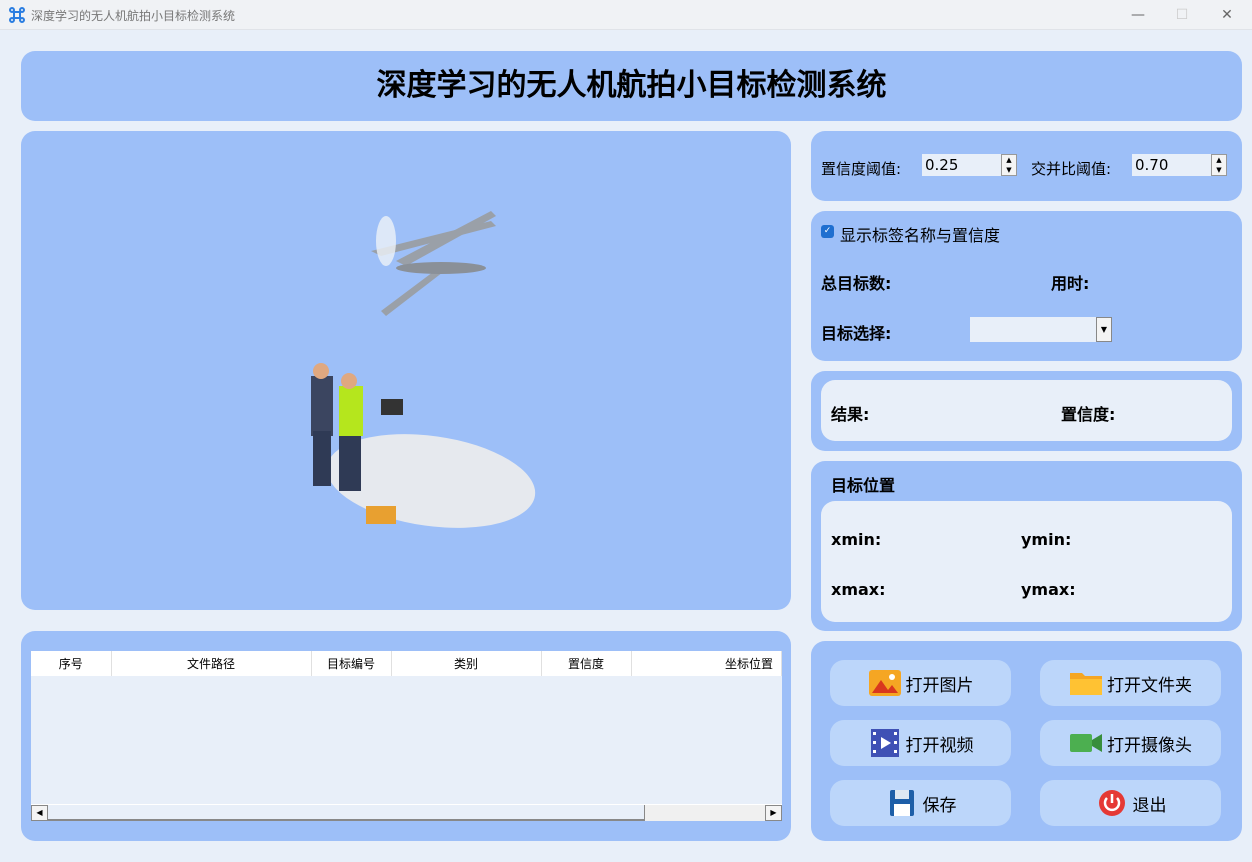 Image resolution: width=1252 pixels, height=862 pixels. Describe the element at coordinates (346, 813) in the screenshot. I see `scroll-thumb` at that location.